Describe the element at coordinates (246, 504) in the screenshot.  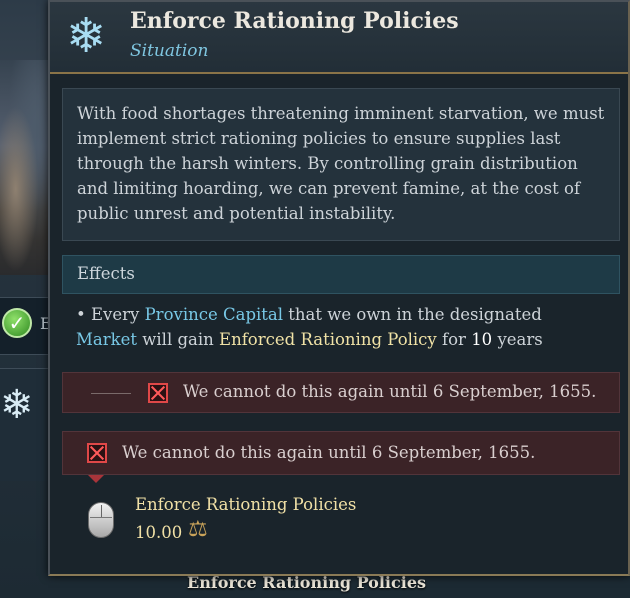
I see `action-label: Enforce Rationing Policies` at that location.